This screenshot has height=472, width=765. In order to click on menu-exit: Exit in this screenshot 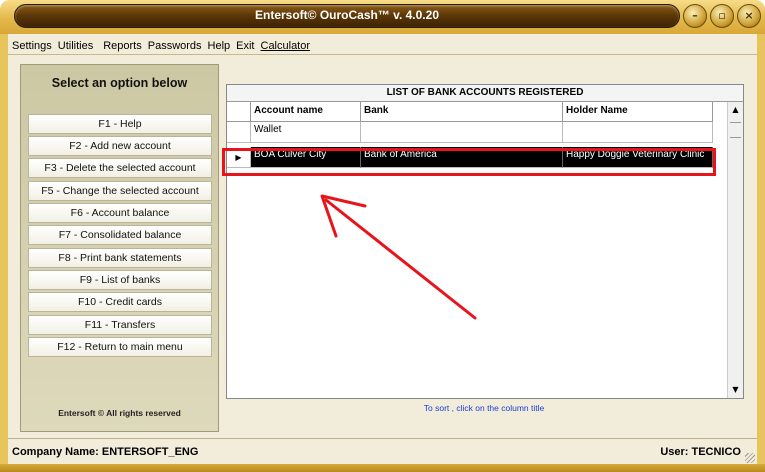, I will do `click(245, 44)`.